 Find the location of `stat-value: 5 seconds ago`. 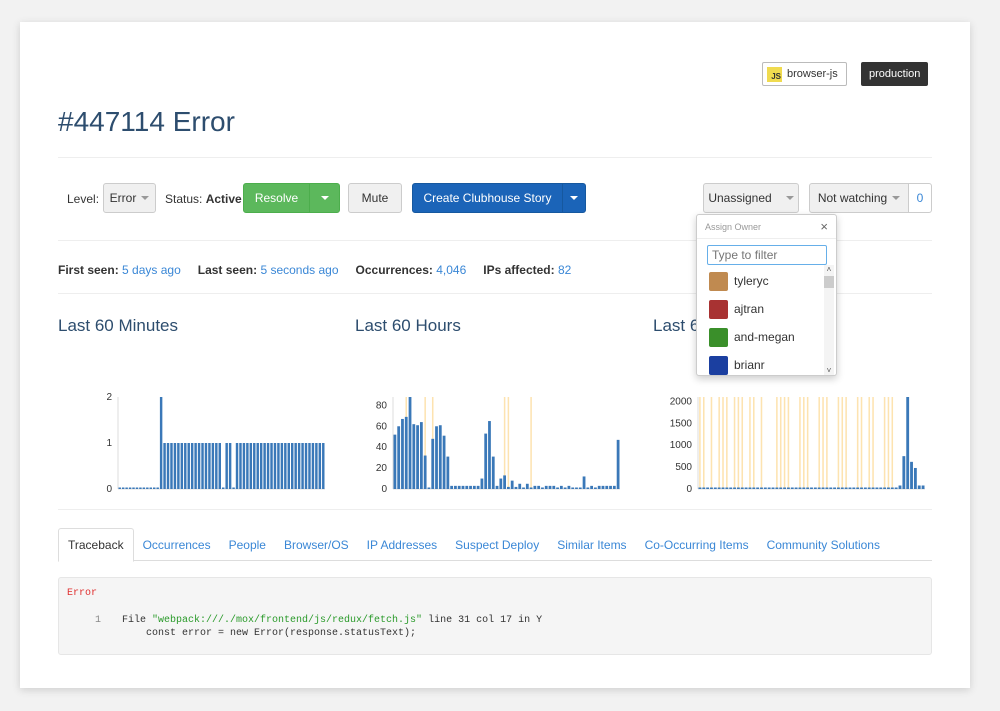

stat-value: 5 seconds ago is located at coordinates (299, 270).